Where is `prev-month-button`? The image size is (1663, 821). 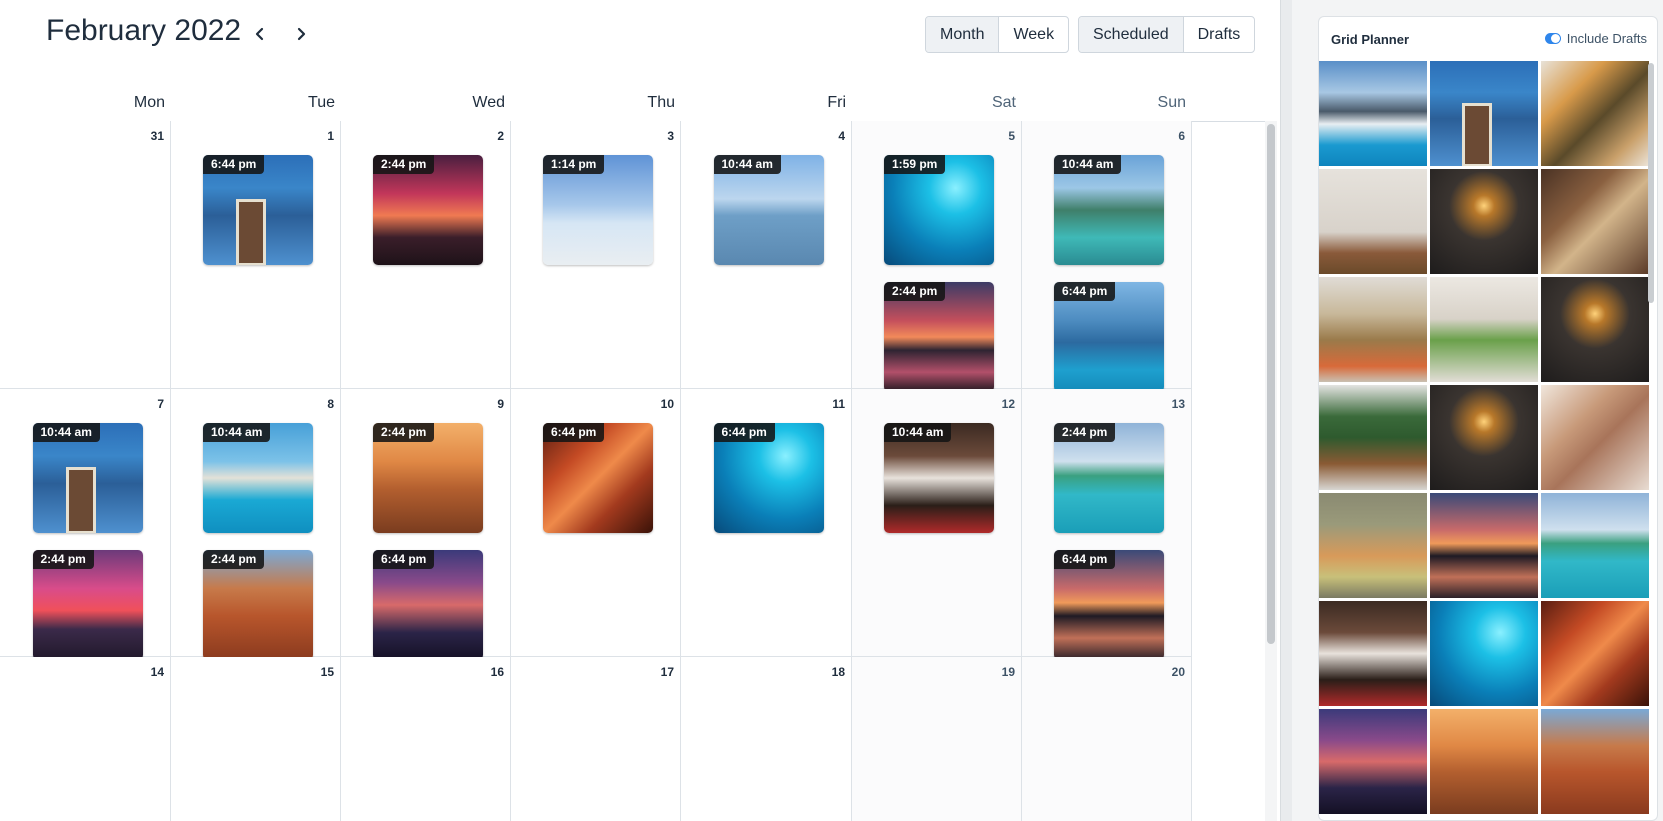
prev-month-button is located at coordinates (260, 34).